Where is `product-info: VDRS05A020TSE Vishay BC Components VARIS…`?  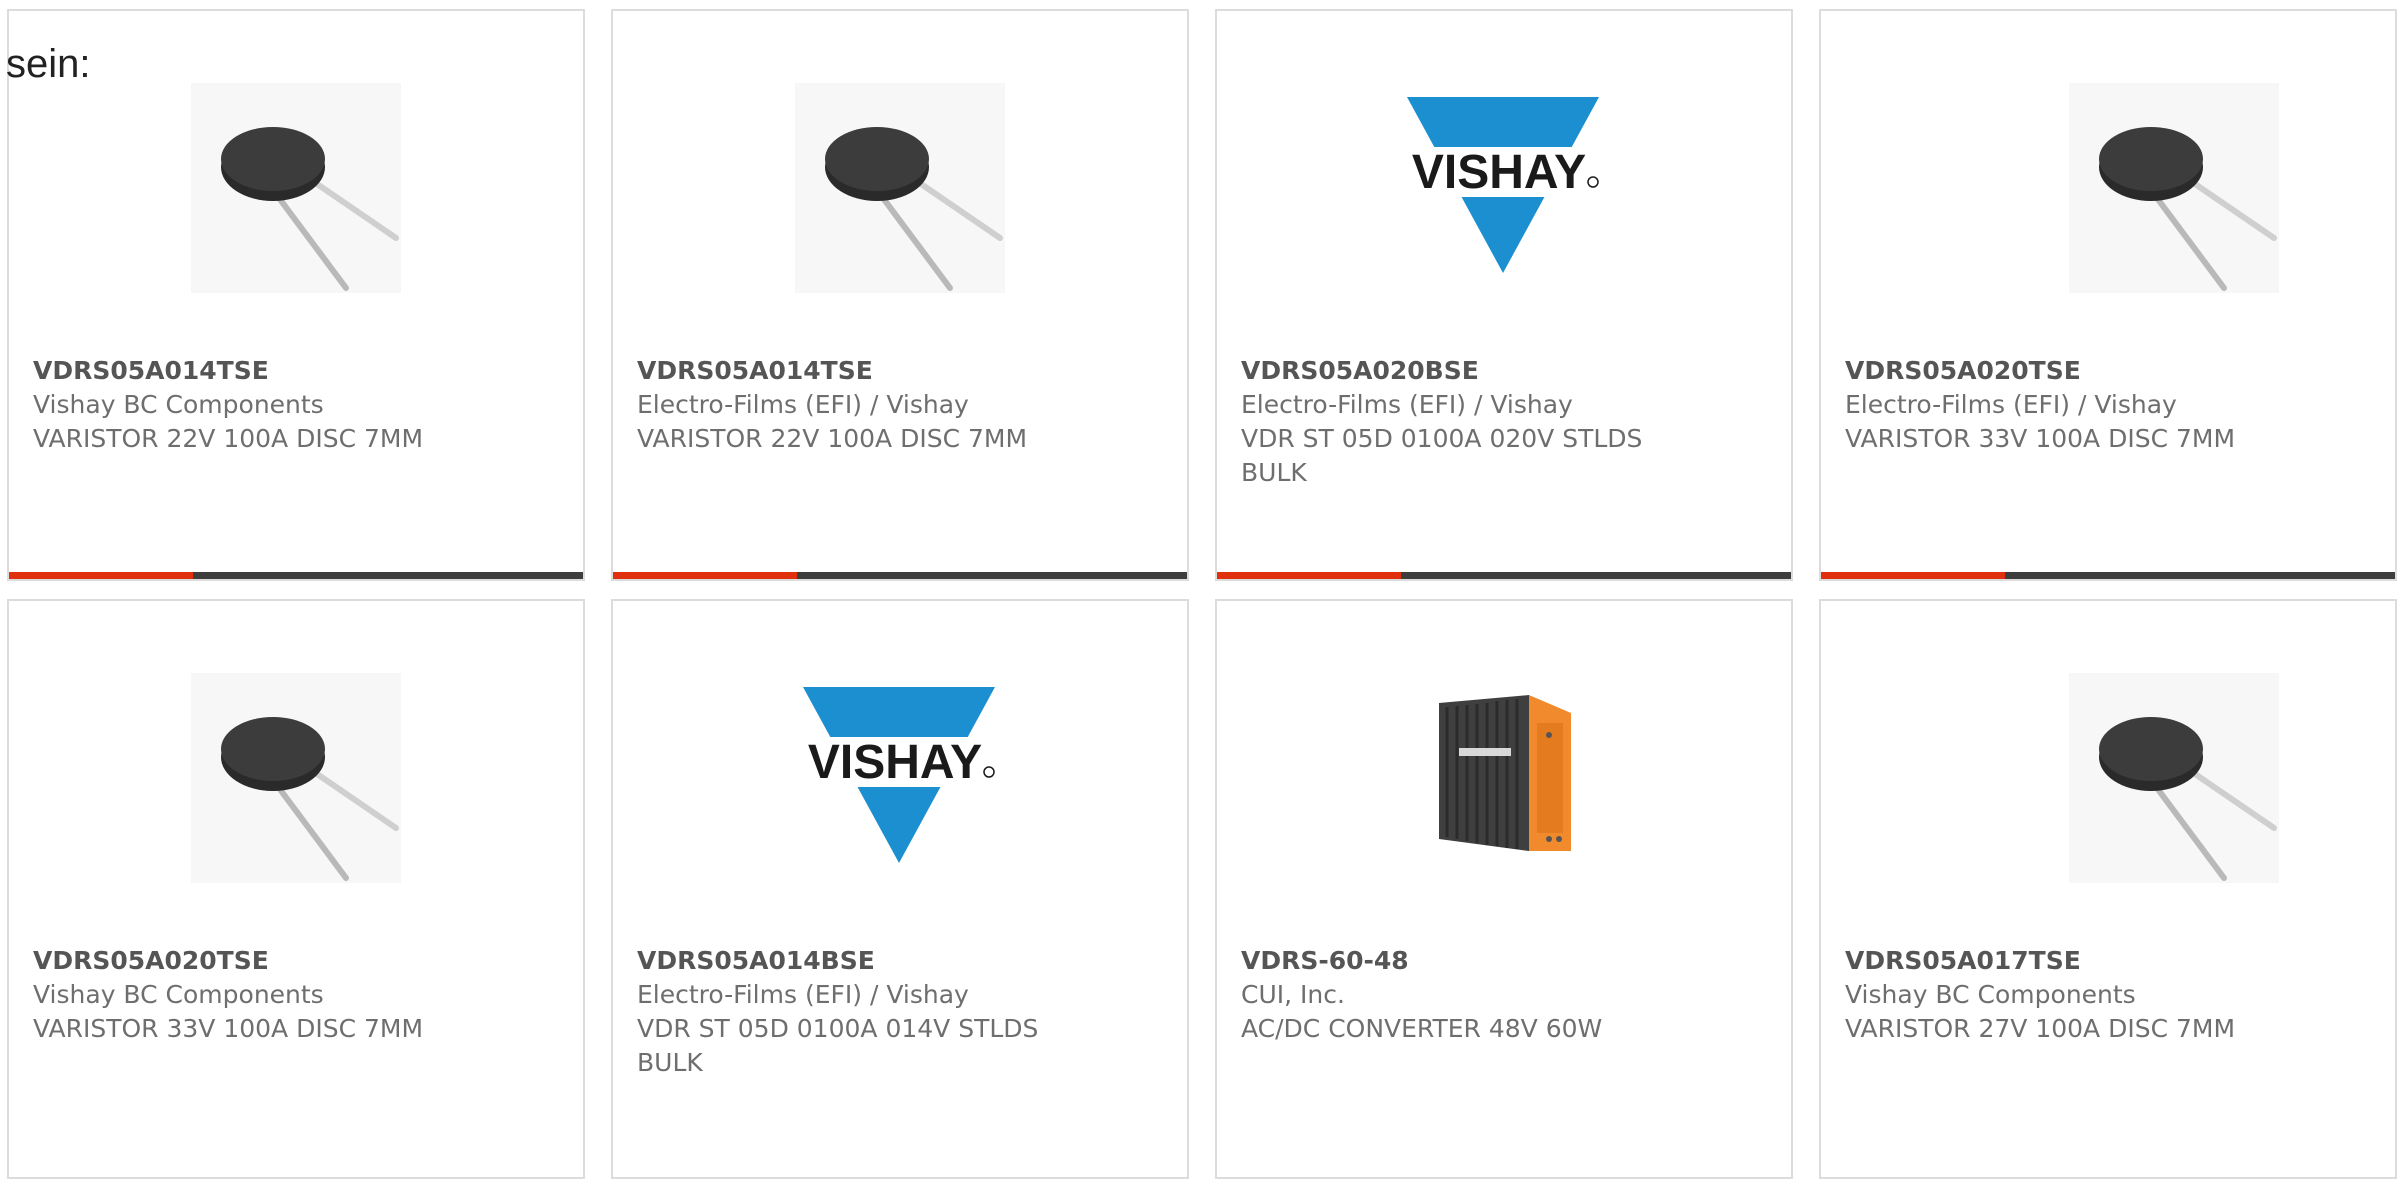 product-info: VDRS05A020TSE Vishay BC Components VARIS… is located at coordinates (243, 995).